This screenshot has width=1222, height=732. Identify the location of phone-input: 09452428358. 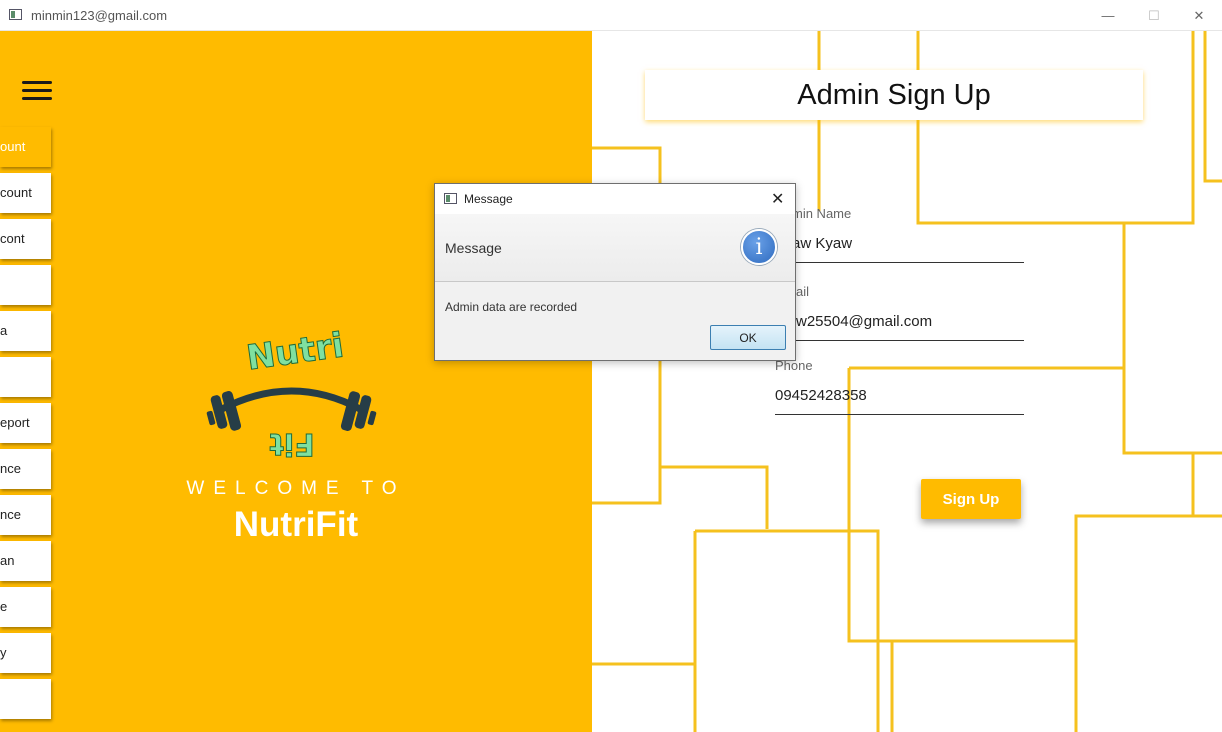
(821, 395).